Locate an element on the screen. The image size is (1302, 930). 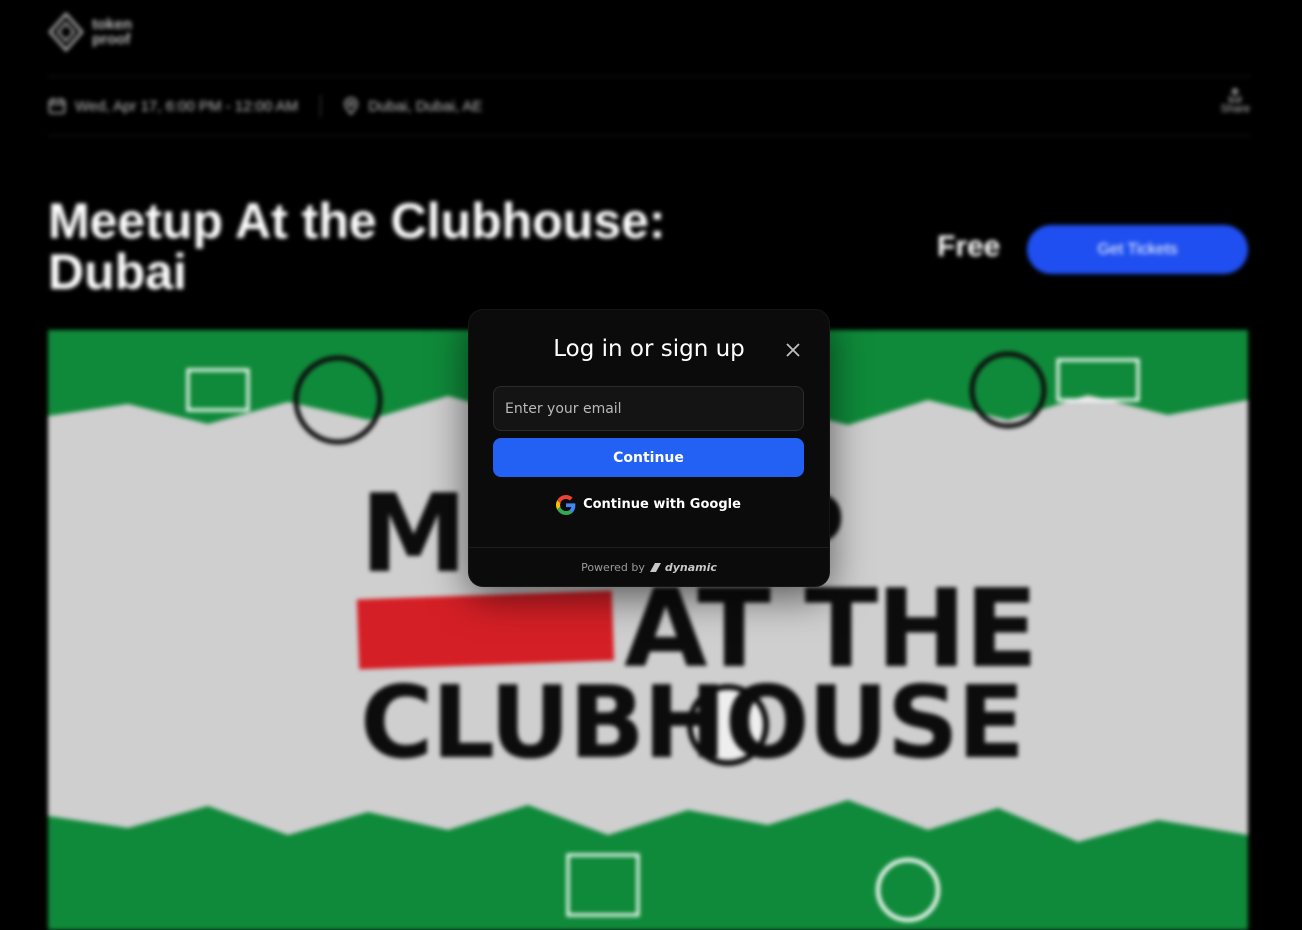
get-tickets-button: Get Tickets is located at coordinates (1137, 249).